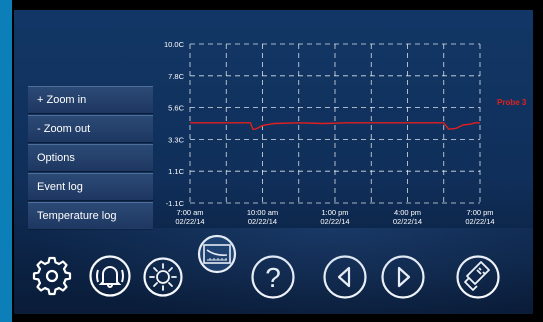  I want to click on y-tick-label: 5.6C, so click(176, 108).